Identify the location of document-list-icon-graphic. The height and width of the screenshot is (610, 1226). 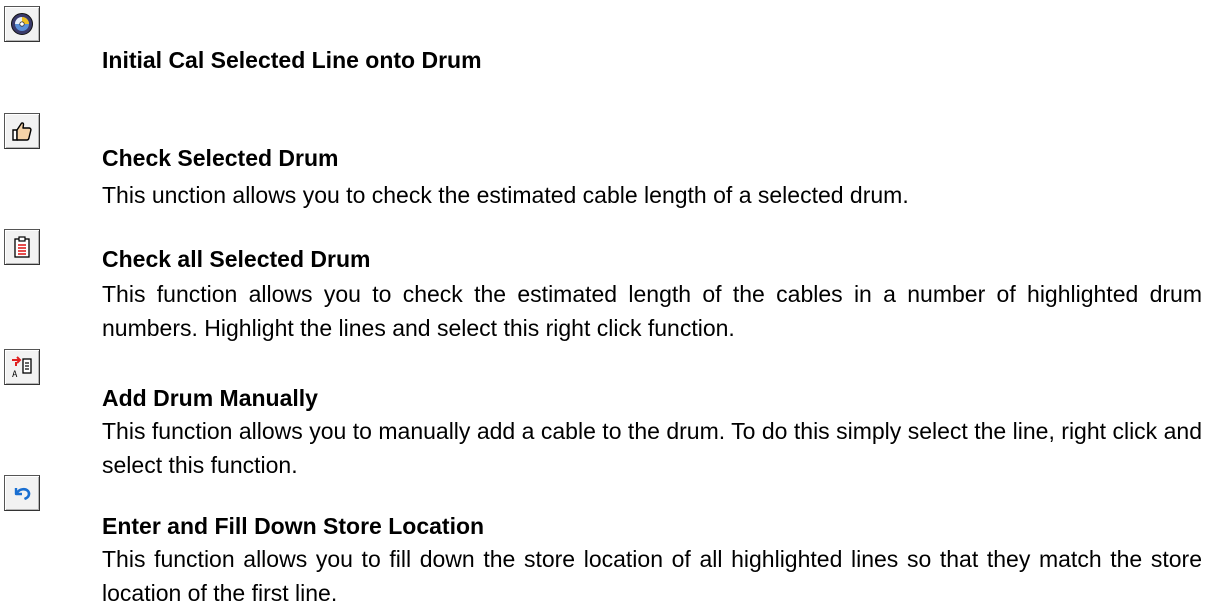
(22, 247).